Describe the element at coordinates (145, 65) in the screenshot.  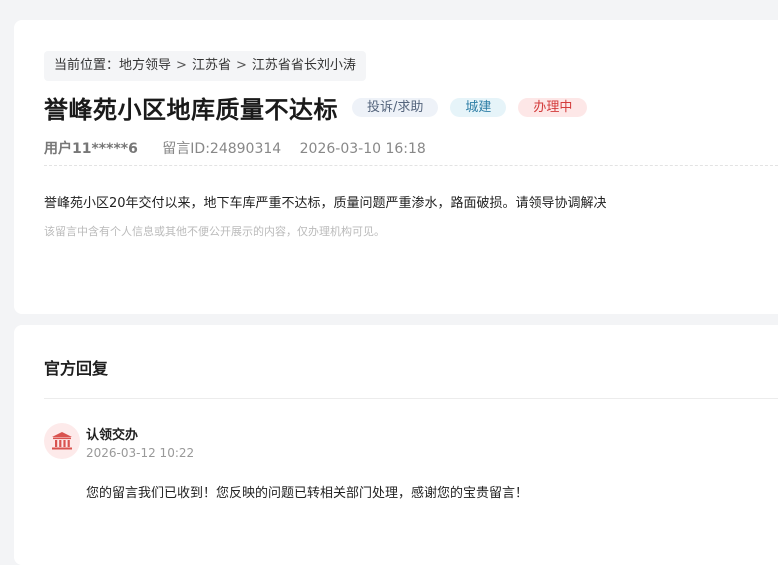
I see `breadcrumb-link-local-leaders: 地方领导` at that location.